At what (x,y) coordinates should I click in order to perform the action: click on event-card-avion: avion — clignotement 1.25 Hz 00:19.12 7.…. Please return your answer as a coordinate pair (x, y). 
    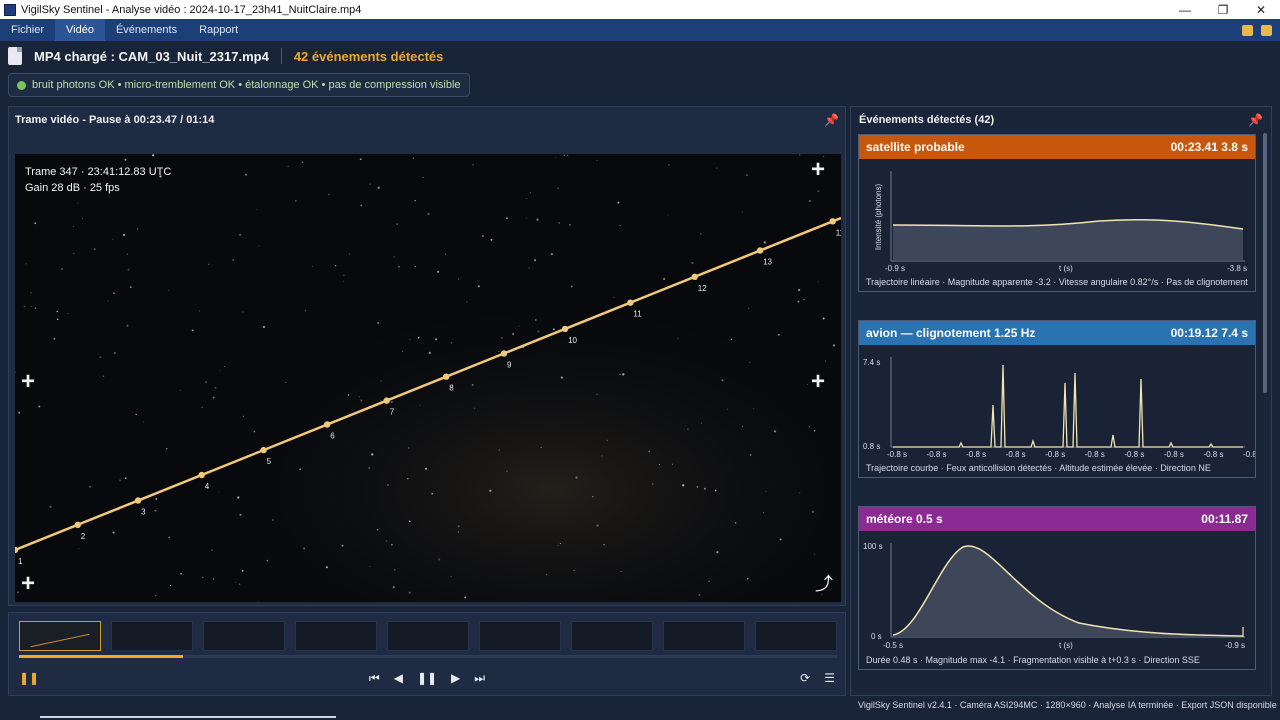
    Looking at the image, I should click on (1057, 399).